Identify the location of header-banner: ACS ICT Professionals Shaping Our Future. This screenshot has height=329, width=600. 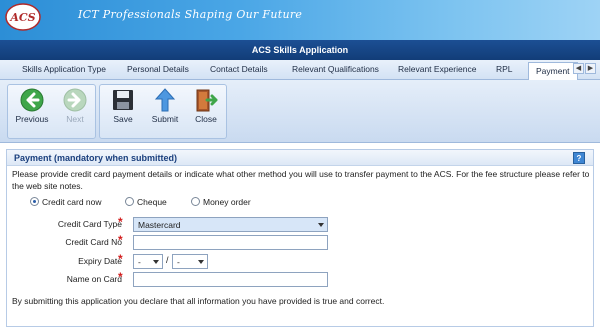
(300, 20).